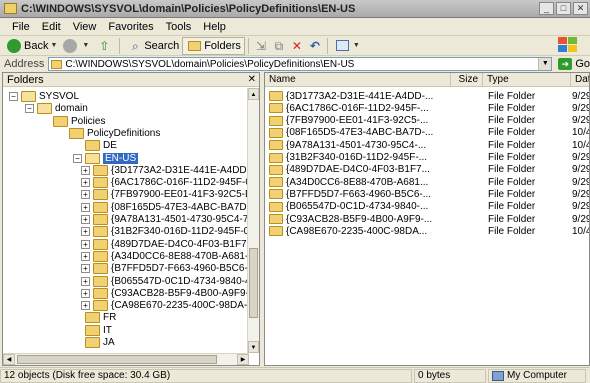 This screenshot has height=383, width=590. I want to click on tree-item: + {31B2F340-016D-11D2-945F-00C04FE, so click(165, 231).